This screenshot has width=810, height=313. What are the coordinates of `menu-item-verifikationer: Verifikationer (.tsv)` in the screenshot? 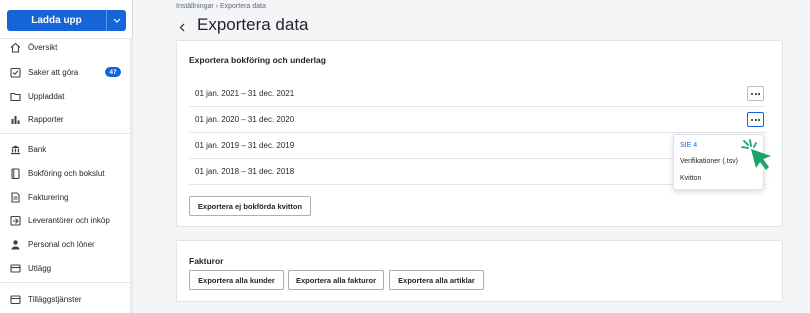 It's located at (709, 161).